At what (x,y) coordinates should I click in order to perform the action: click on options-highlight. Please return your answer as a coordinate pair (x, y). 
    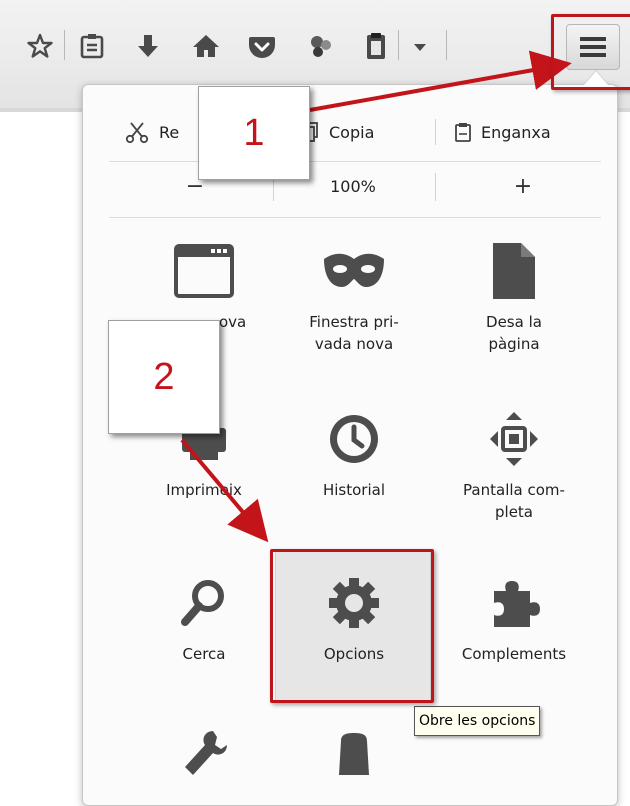
    Looking at the image, I should click on (352, 626).